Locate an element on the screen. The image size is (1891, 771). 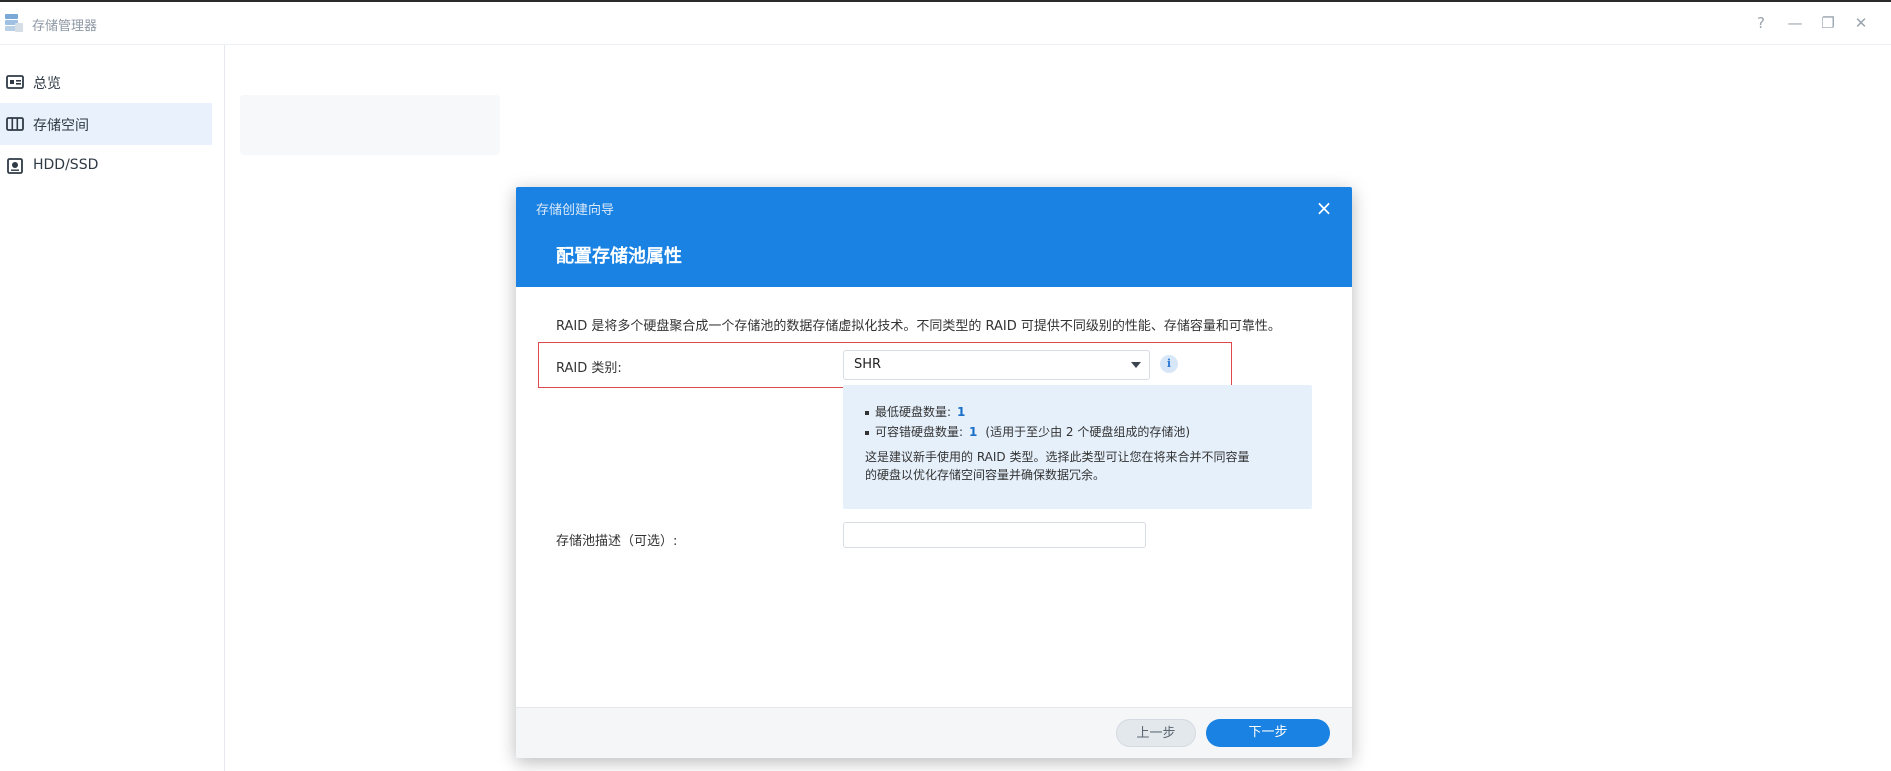
app-title: 存储管理器 is located at coordinates (65, 26).